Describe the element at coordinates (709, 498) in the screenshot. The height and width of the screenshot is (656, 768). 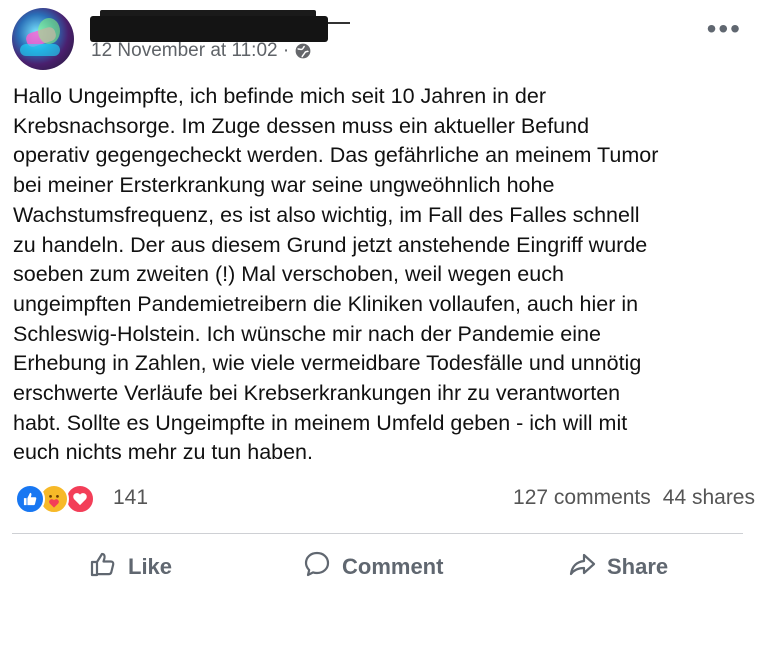
I see `shares-count: 44 shares` at that location.